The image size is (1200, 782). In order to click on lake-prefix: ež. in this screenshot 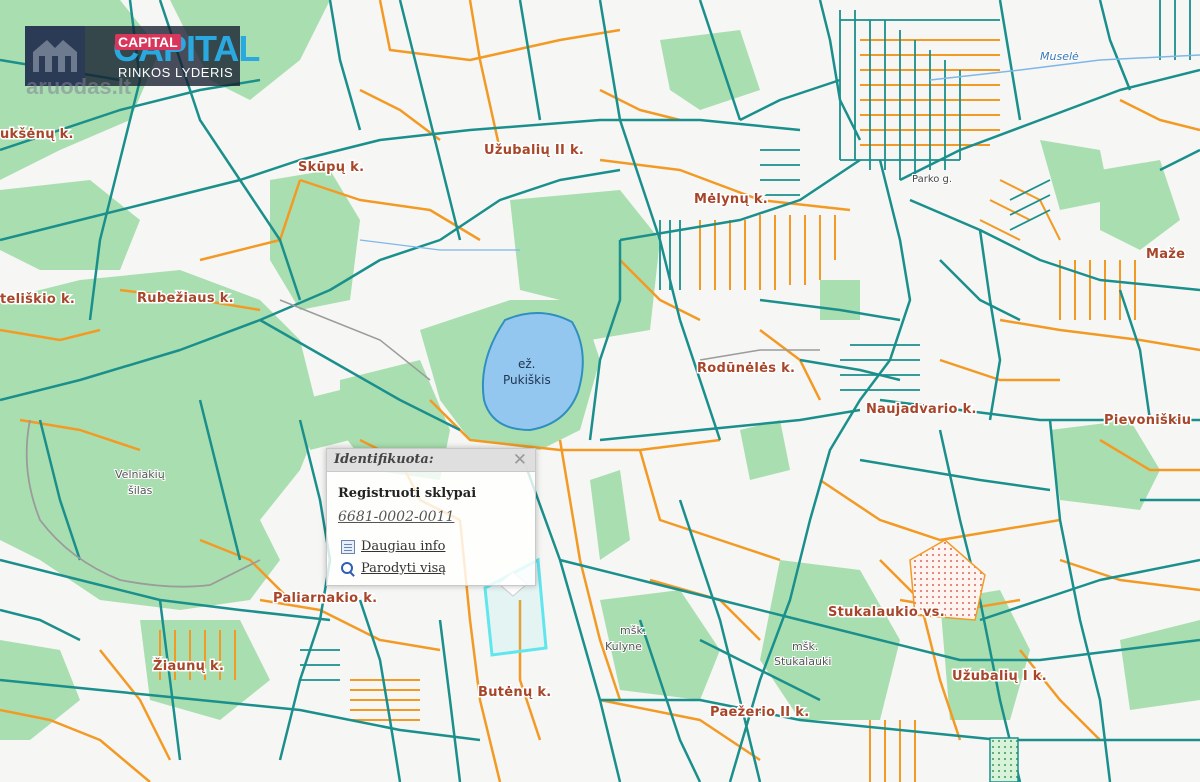, I will do `click(527, 364)`.